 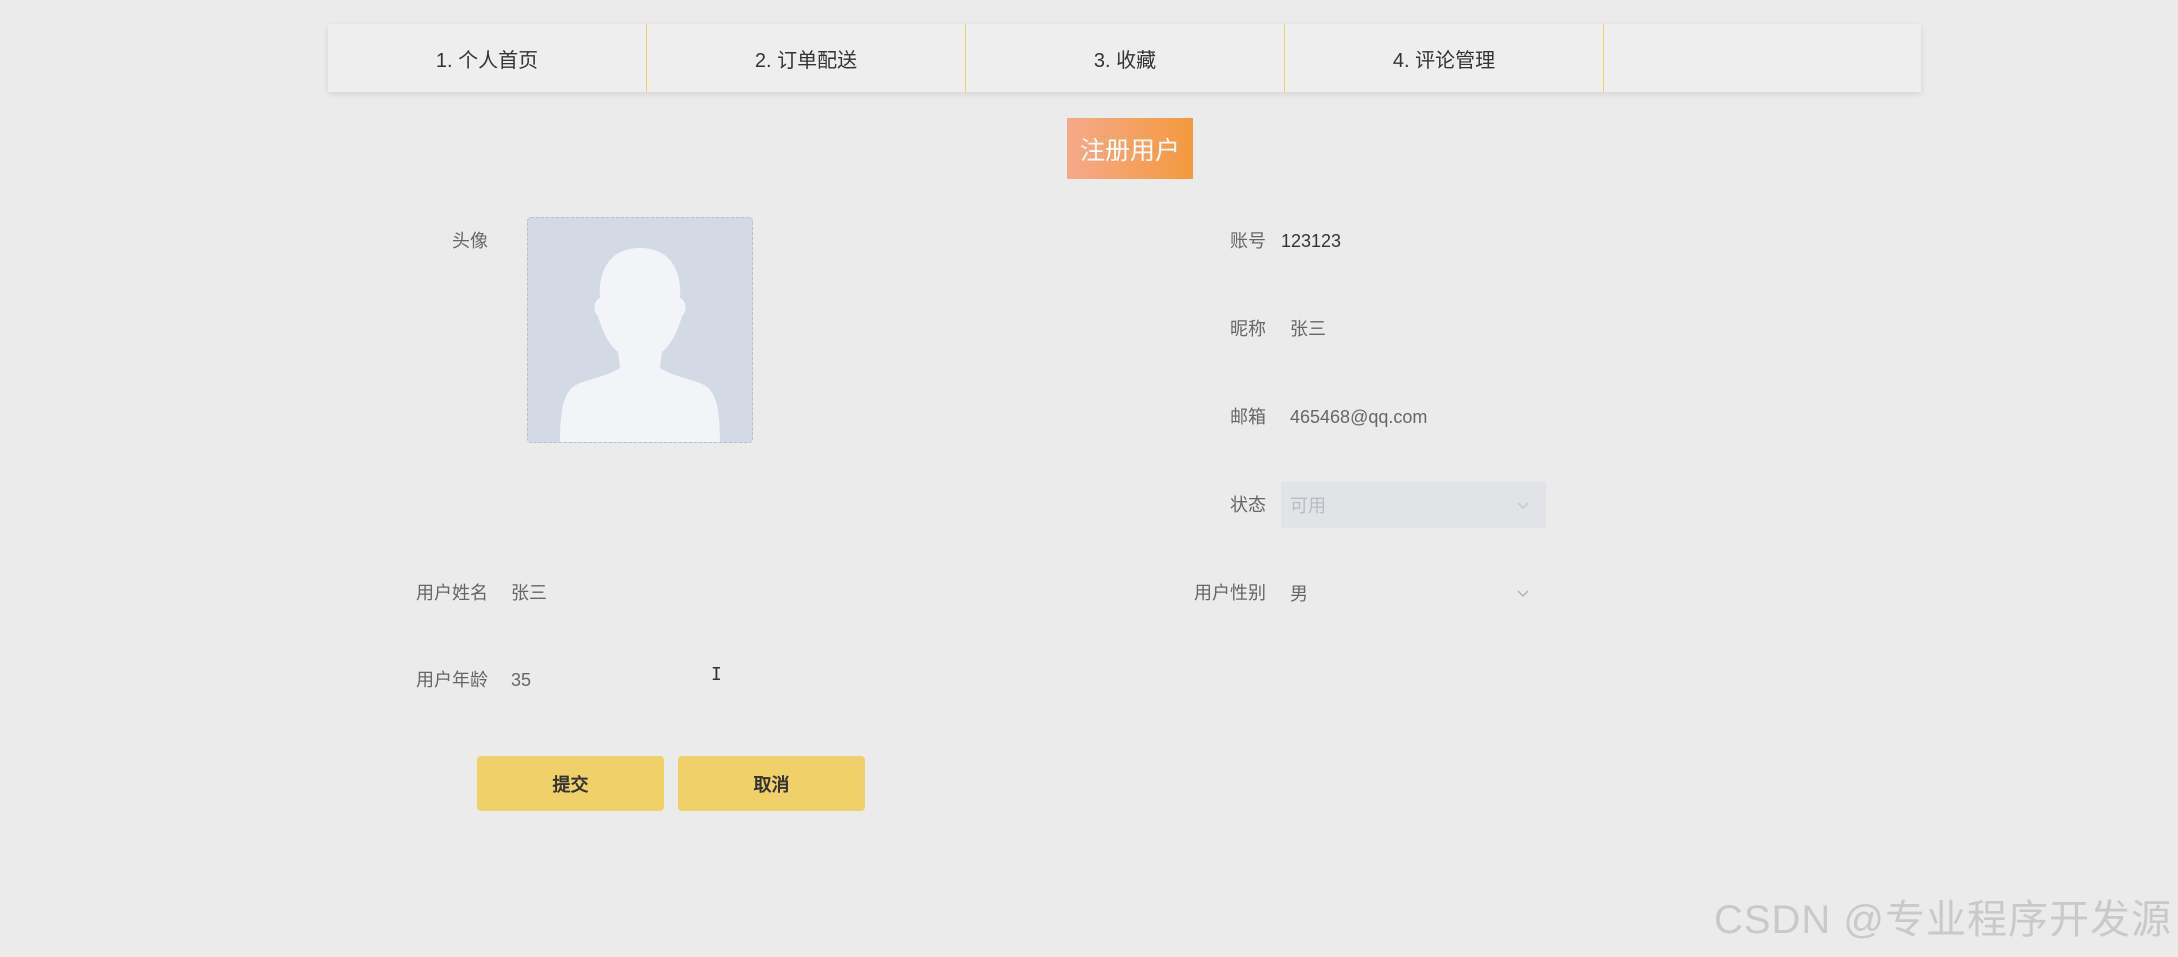 I want to click on tab-order-delivery: 2. 订单配送, so click(x=806, y=58).